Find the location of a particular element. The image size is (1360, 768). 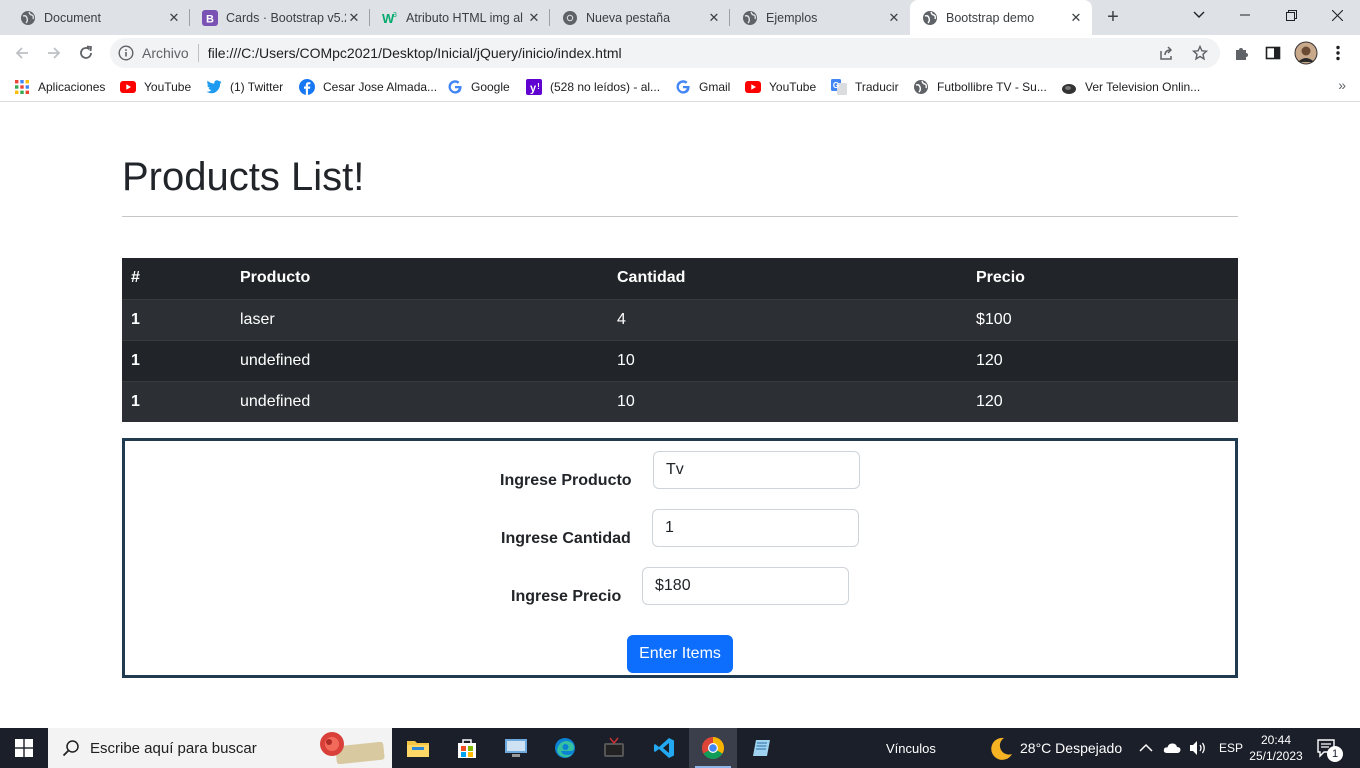

forward-button is located at coordinates (54, 53).